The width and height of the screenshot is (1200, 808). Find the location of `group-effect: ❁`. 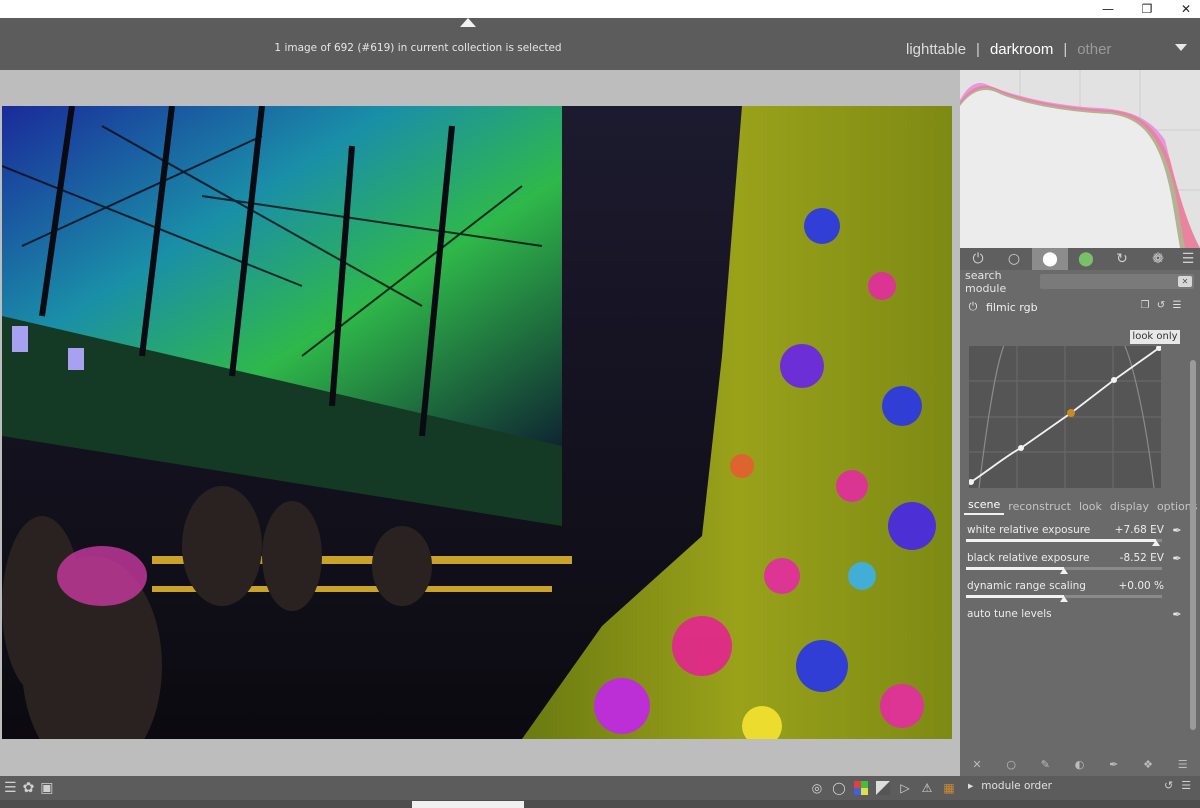

group-effect: ❁ is located at coordinates (1158, 259).